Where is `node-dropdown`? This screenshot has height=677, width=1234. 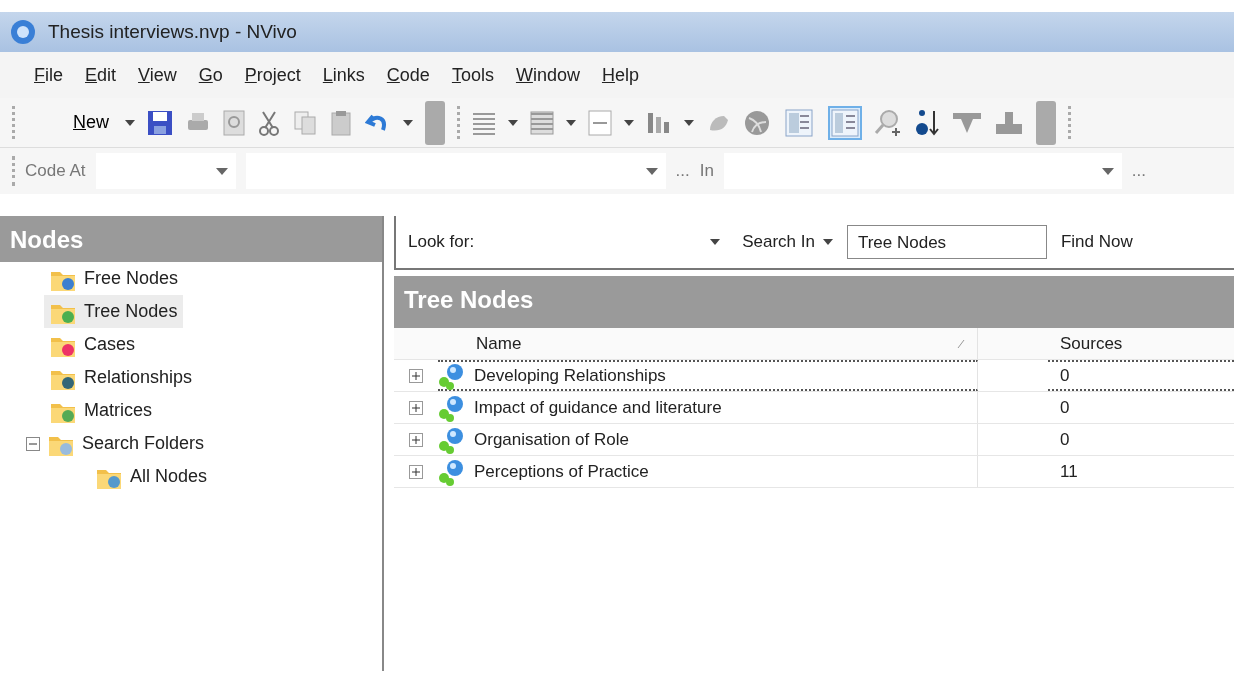 node-dropdown is located at coordinates (455, 171).